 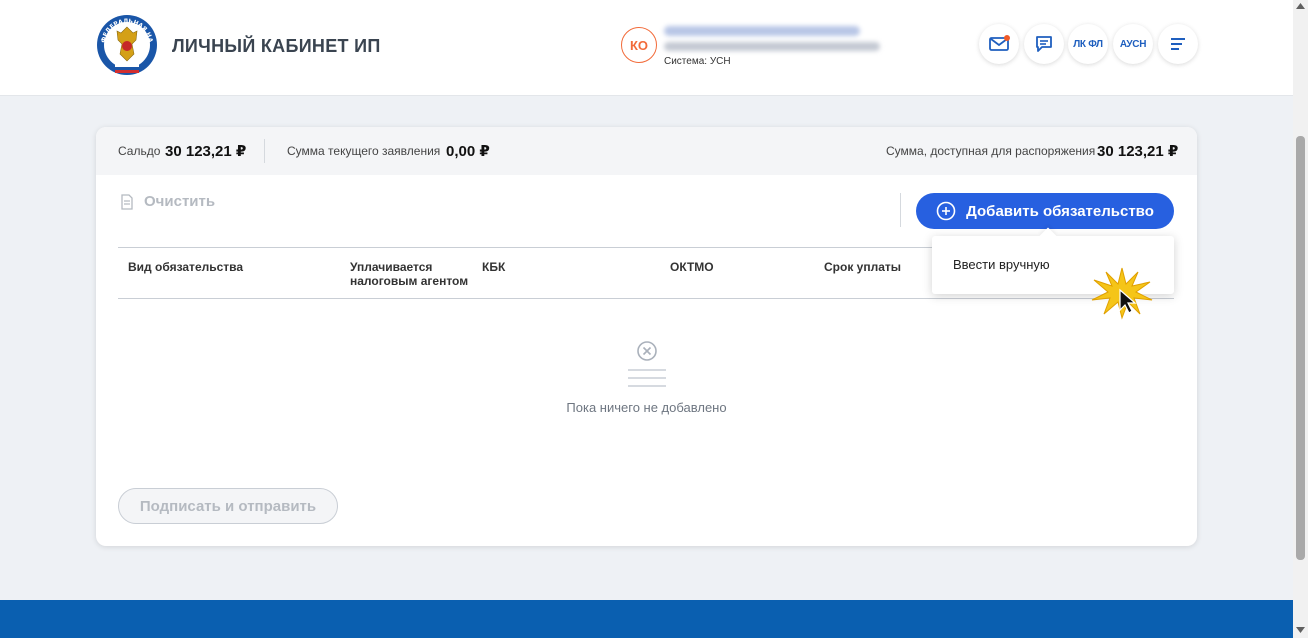 I want to click on ausn-button: АУСН, so click(x=1133, y=44).